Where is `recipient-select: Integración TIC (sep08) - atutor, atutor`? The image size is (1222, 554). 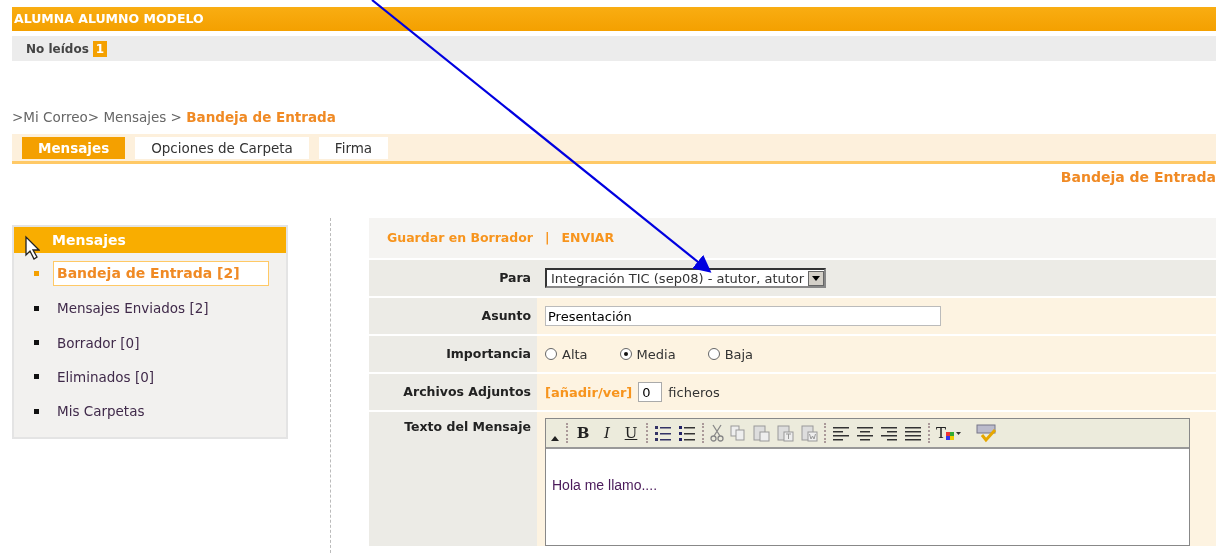
recipient-select: Integración TIC (sep08) - atutor, atutor is located at coordinates (686, 278).